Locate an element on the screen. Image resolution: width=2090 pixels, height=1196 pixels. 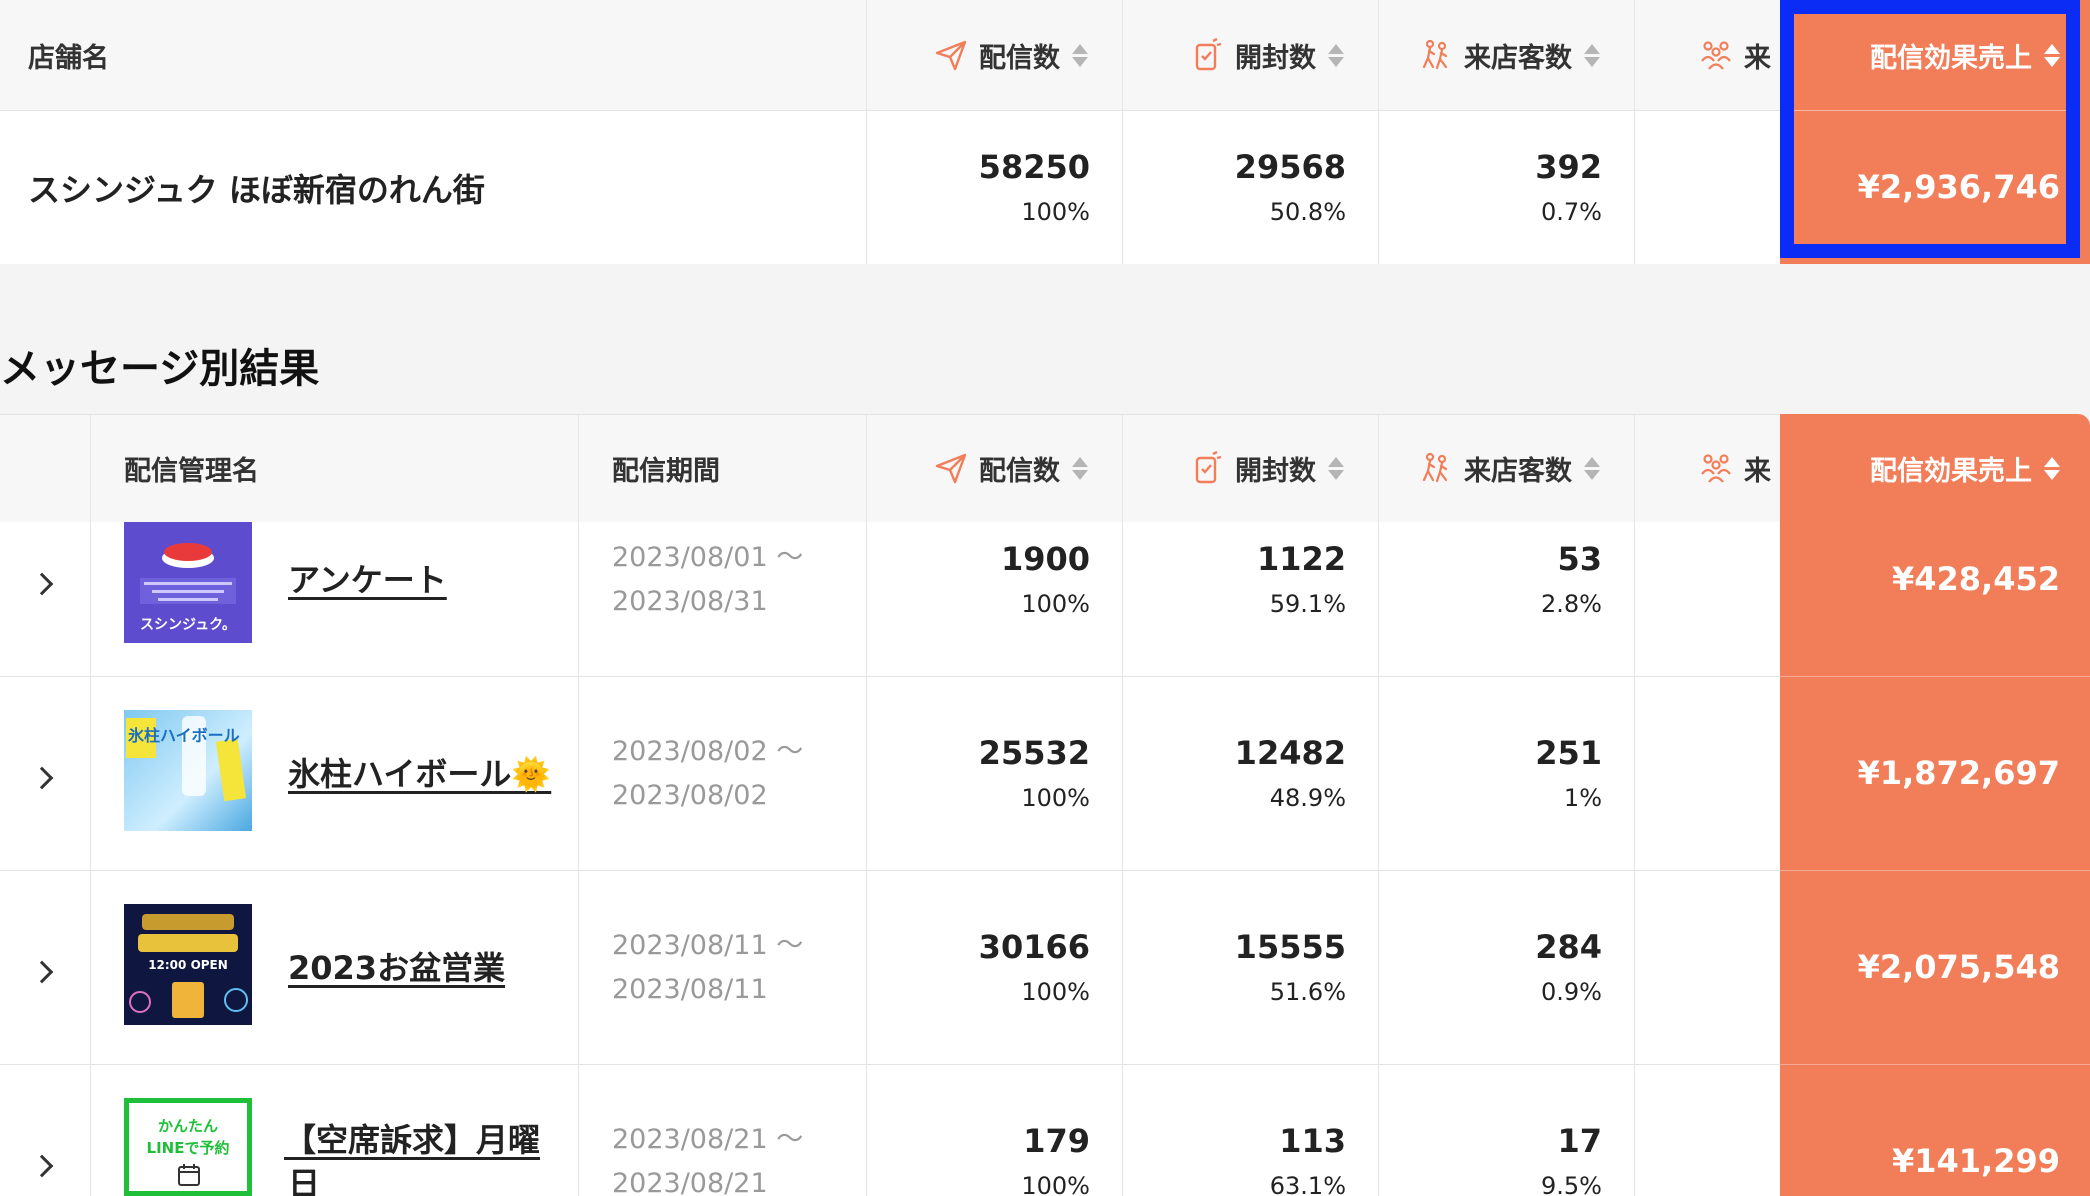
opens-value: 1122 is located at coordinates (1301, 559).